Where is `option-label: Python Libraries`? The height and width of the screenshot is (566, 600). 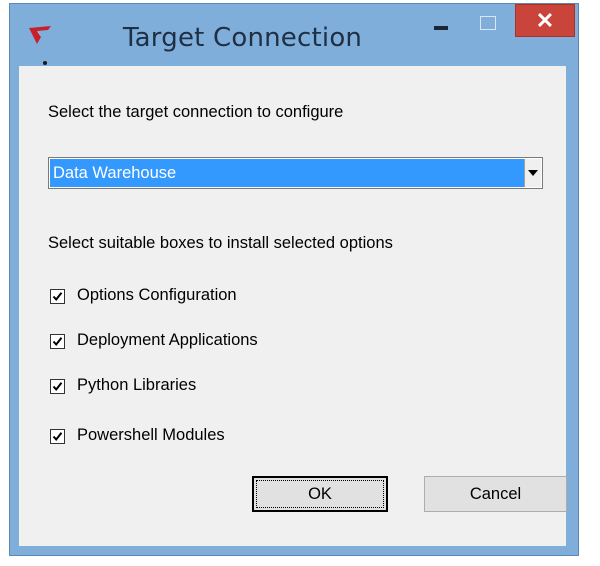 option-label: Python Libraries is located at coordinates (137, 385).